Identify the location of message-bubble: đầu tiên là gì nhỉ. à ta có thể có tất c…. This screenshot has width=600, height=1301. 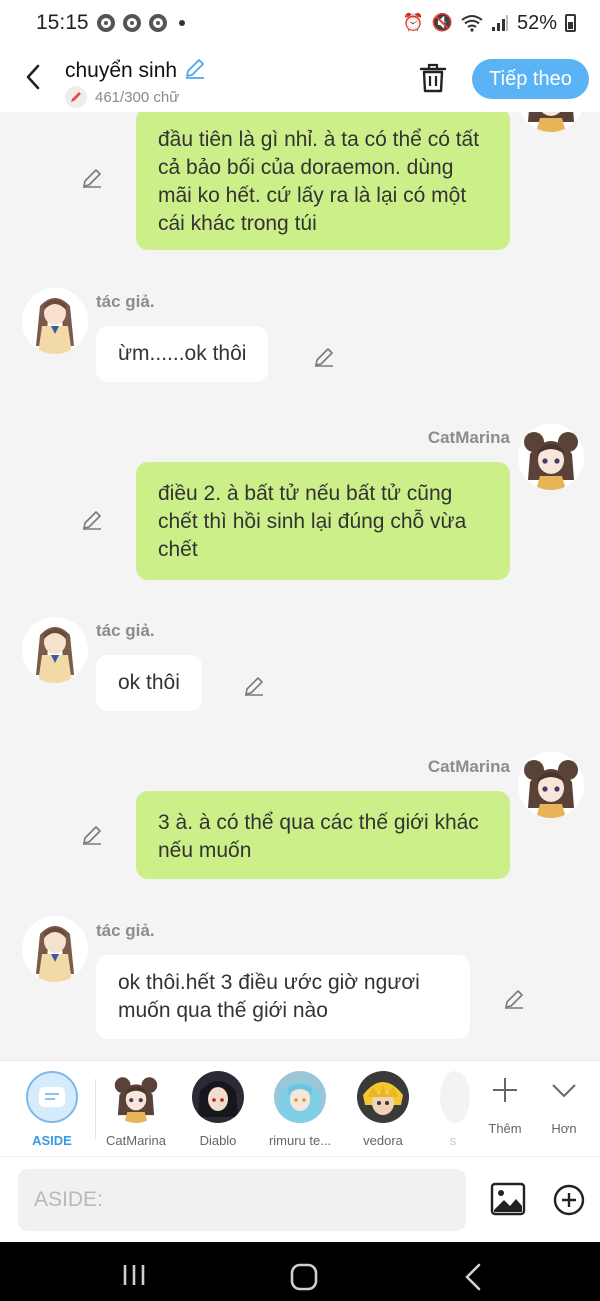
(323, 181).